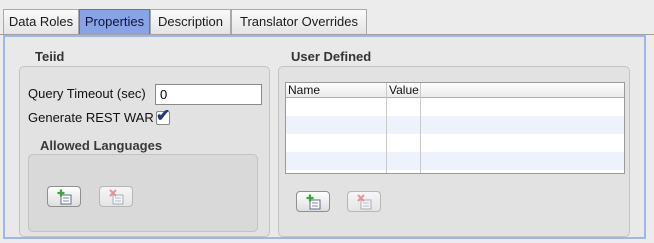 The image size is (654, 243). Describe the element at coordinates (41, 22) in the screenshot. I see `tab-data-roles: Data Roles` at that location.